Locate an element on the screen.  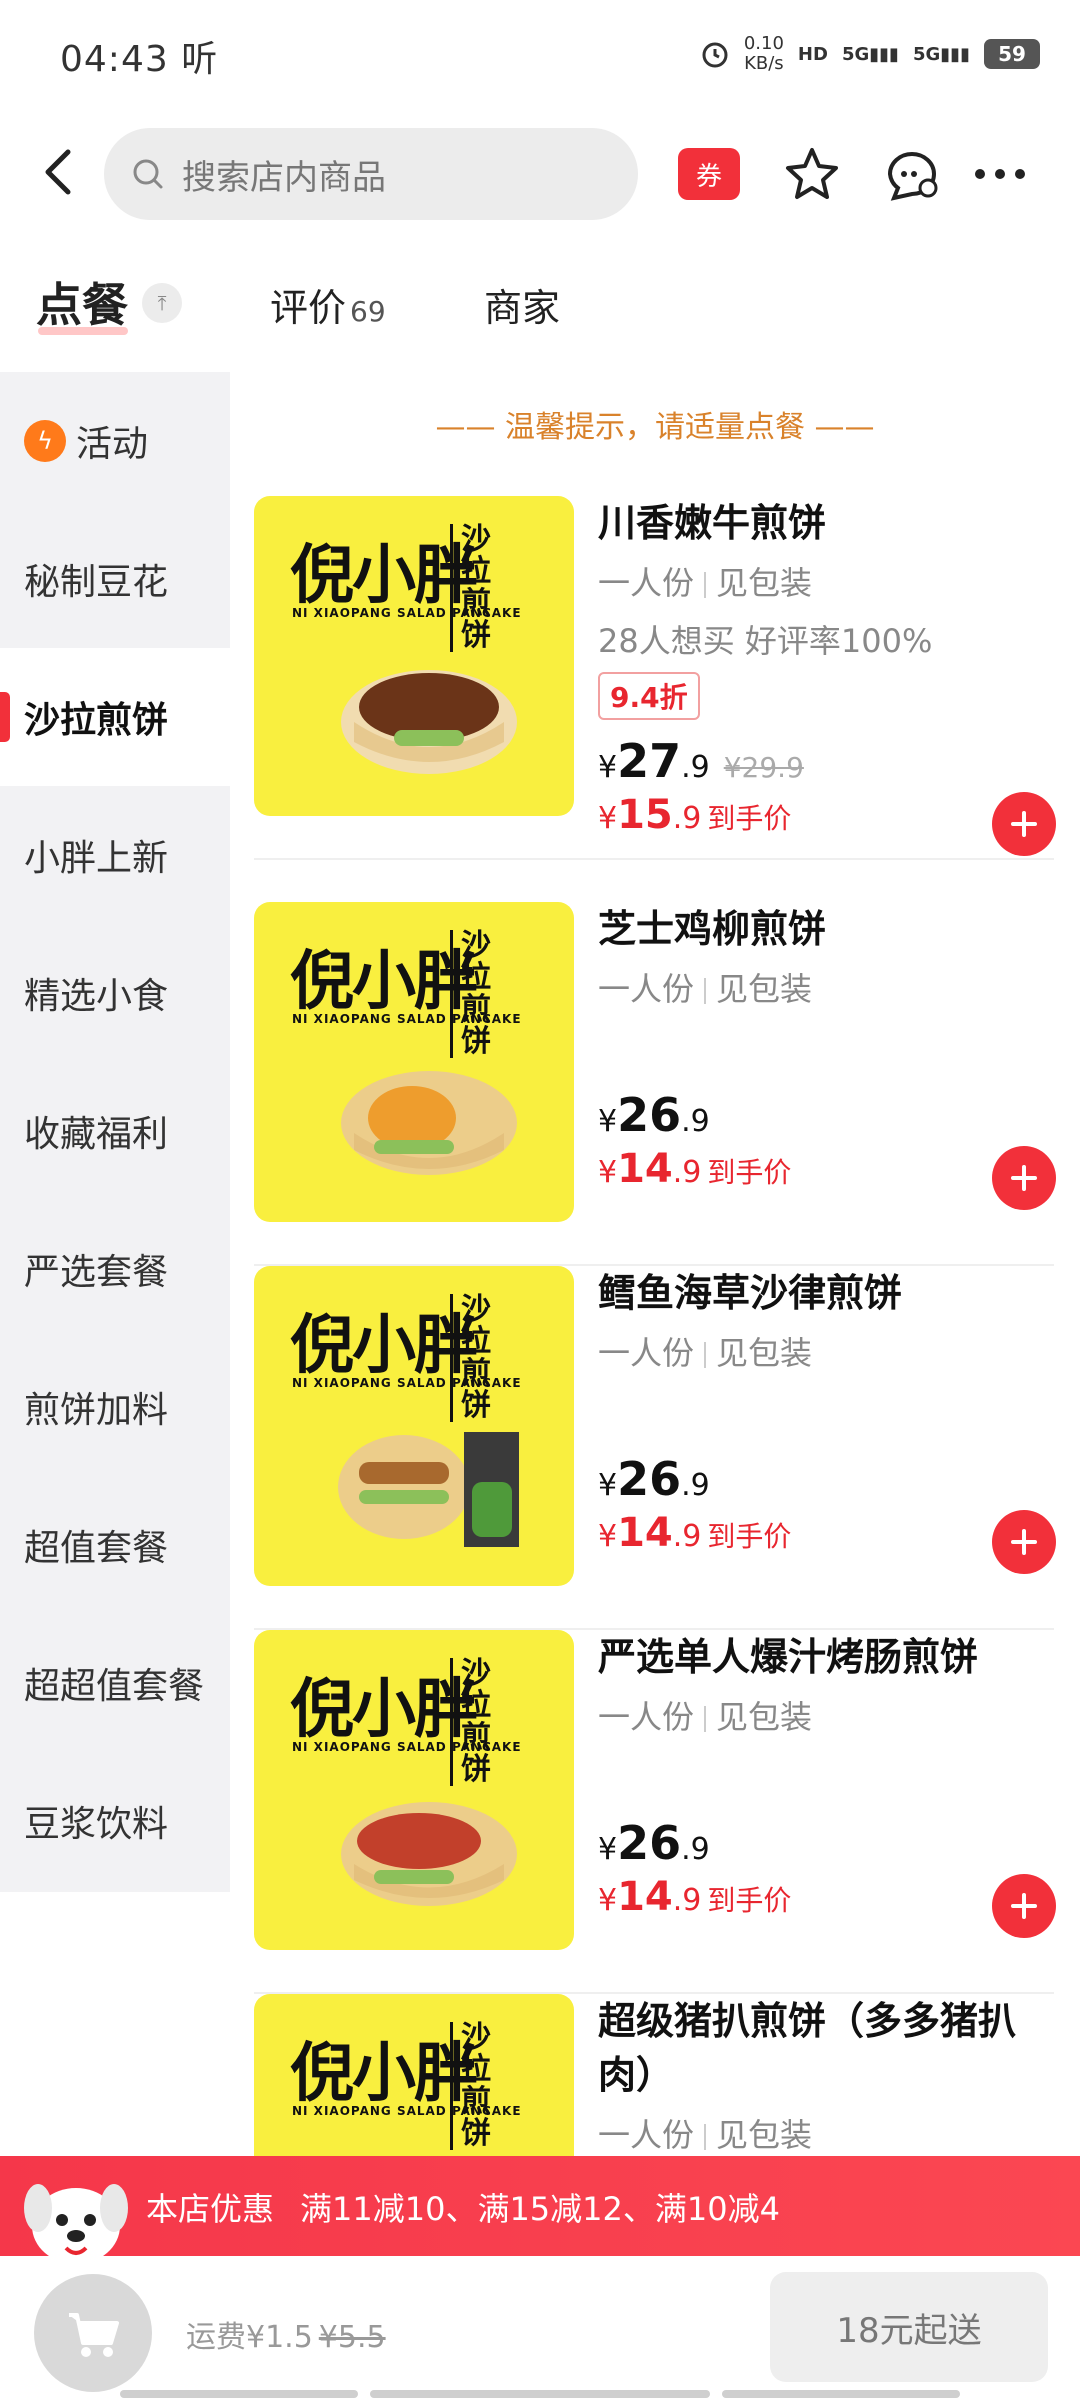
cart-button is located at coordinates (93, 2333).